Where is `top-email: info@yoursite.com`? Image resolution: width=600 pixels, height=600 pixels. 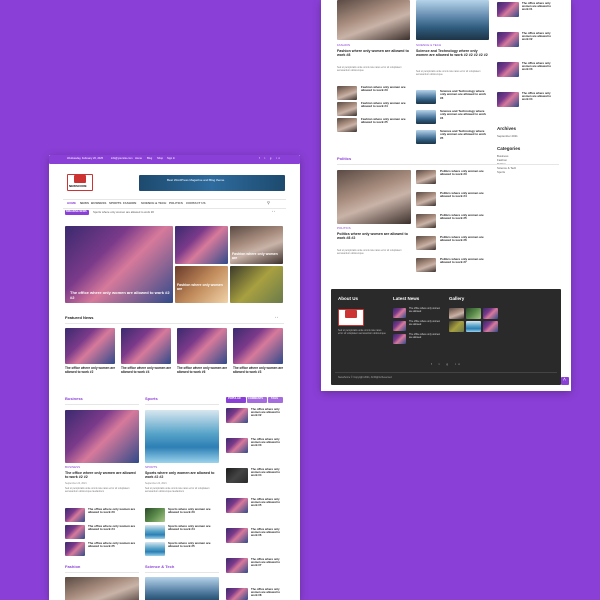
top-email: info@yoursite.com is located at coordinates (122, 159).